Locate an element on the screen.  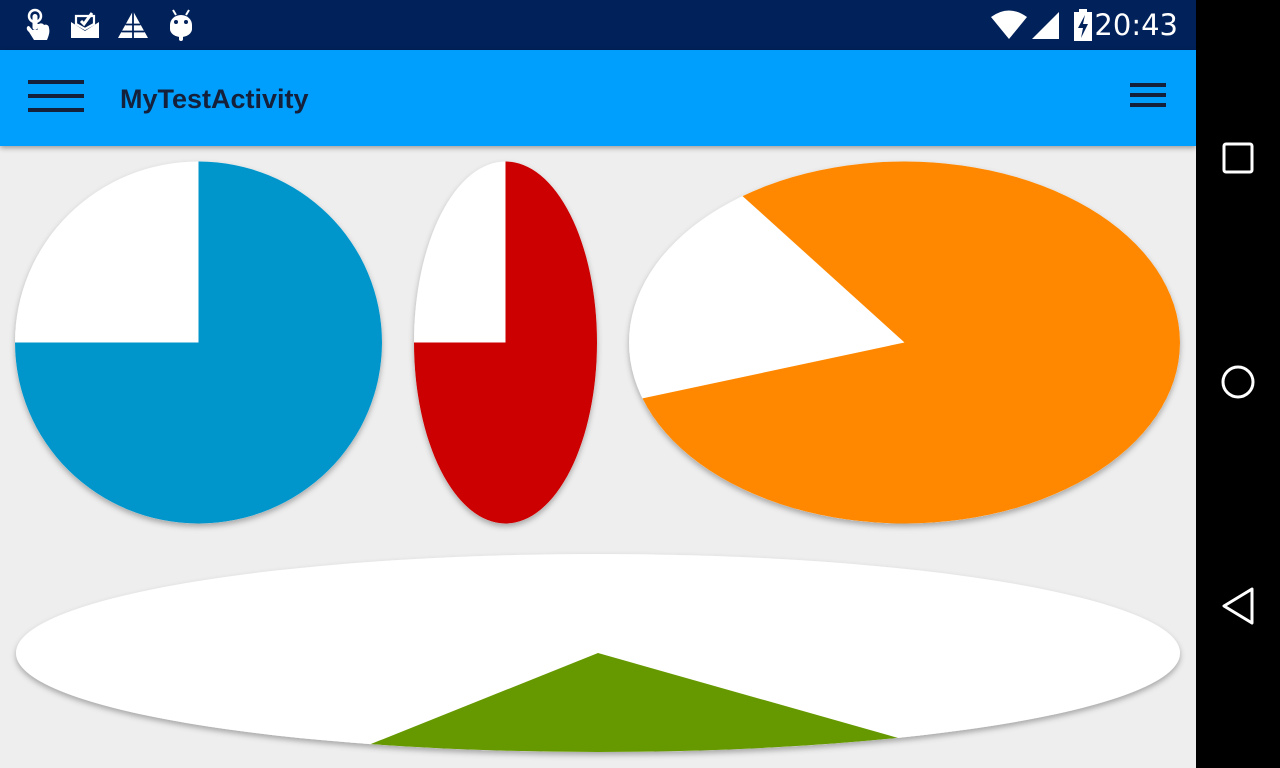
app-title: MyTestActivity is located at coordinates (214, 99).